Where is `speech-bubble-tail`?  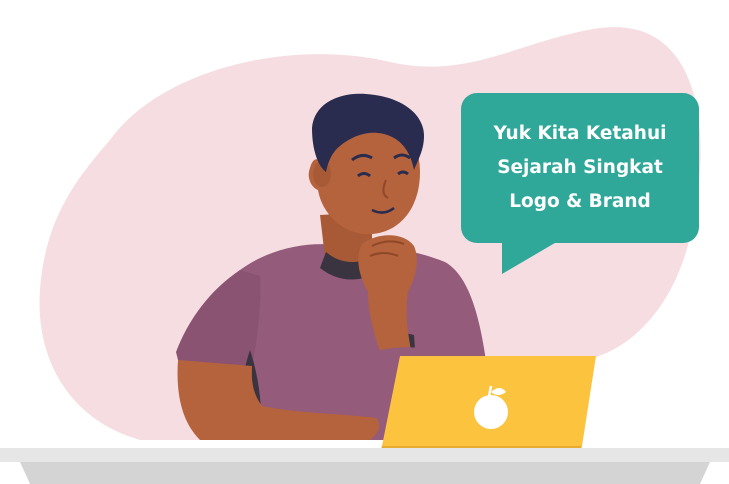
speech-bubble-tail is located at coordinates (531, 257).